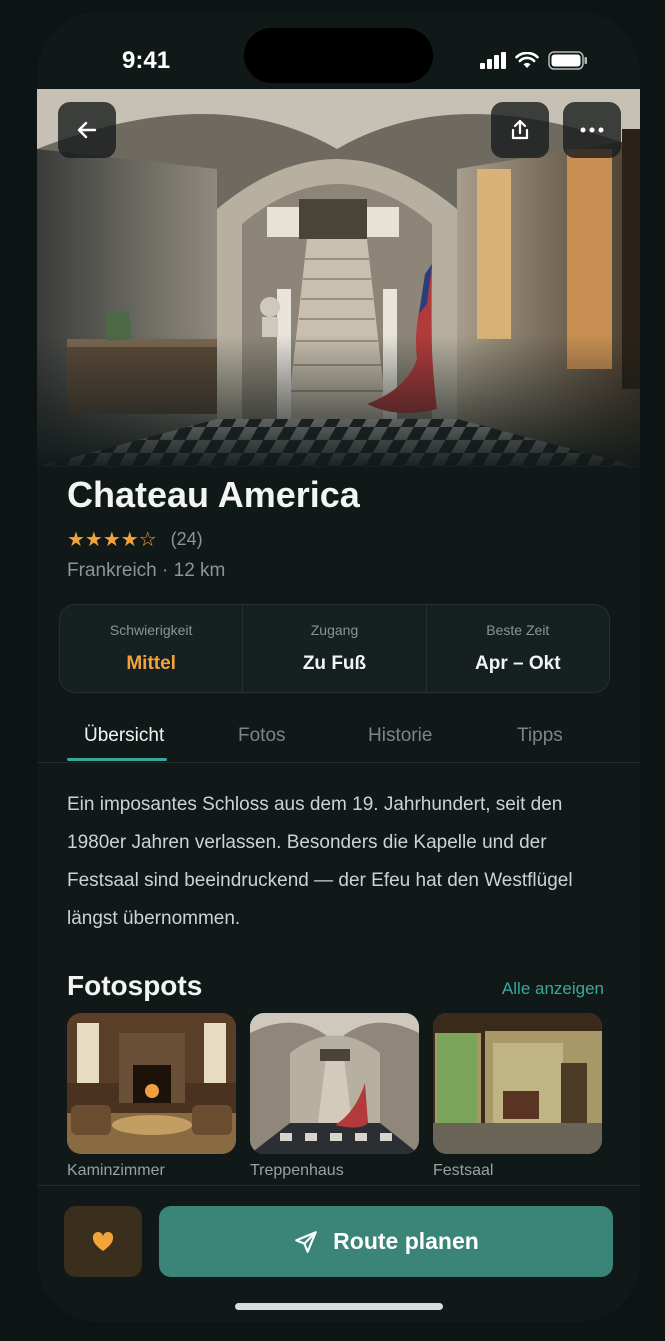  Describe the element at coordinates (339, 1306) in the screenshot. I see `home-indicator` at that location.